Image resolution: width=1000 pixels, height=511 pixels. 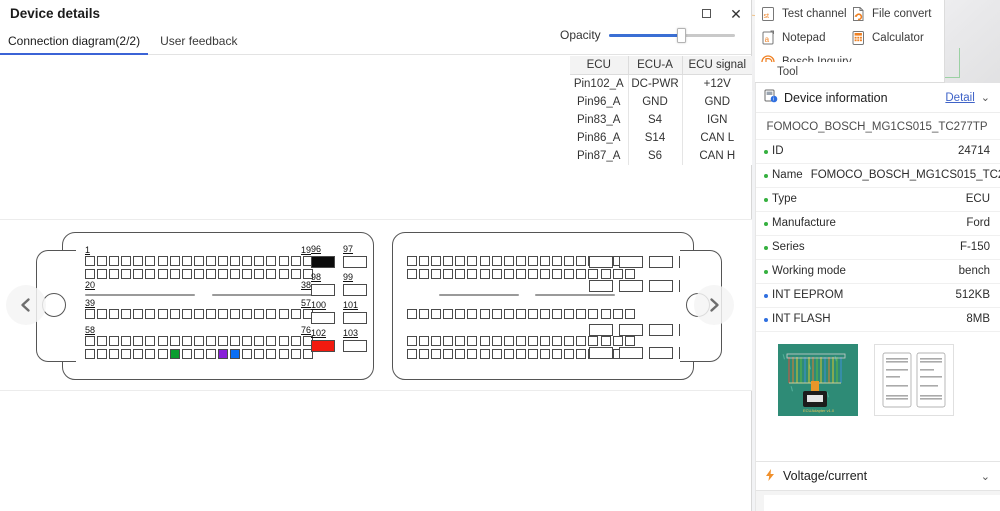 What do you see at coordinates (355, 312) in the screenshot?
I see `connector-side-pin: 101` at bounding box center [355, 312].